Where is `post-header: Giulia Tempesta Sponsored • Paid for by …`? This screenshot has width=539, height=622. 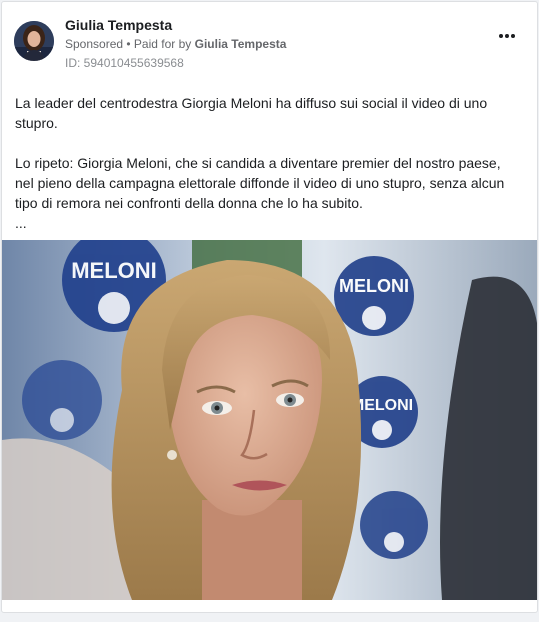
post-header: Giulia Tempesta Sponsored • Paid for by … is located at coordinates (269, 44).